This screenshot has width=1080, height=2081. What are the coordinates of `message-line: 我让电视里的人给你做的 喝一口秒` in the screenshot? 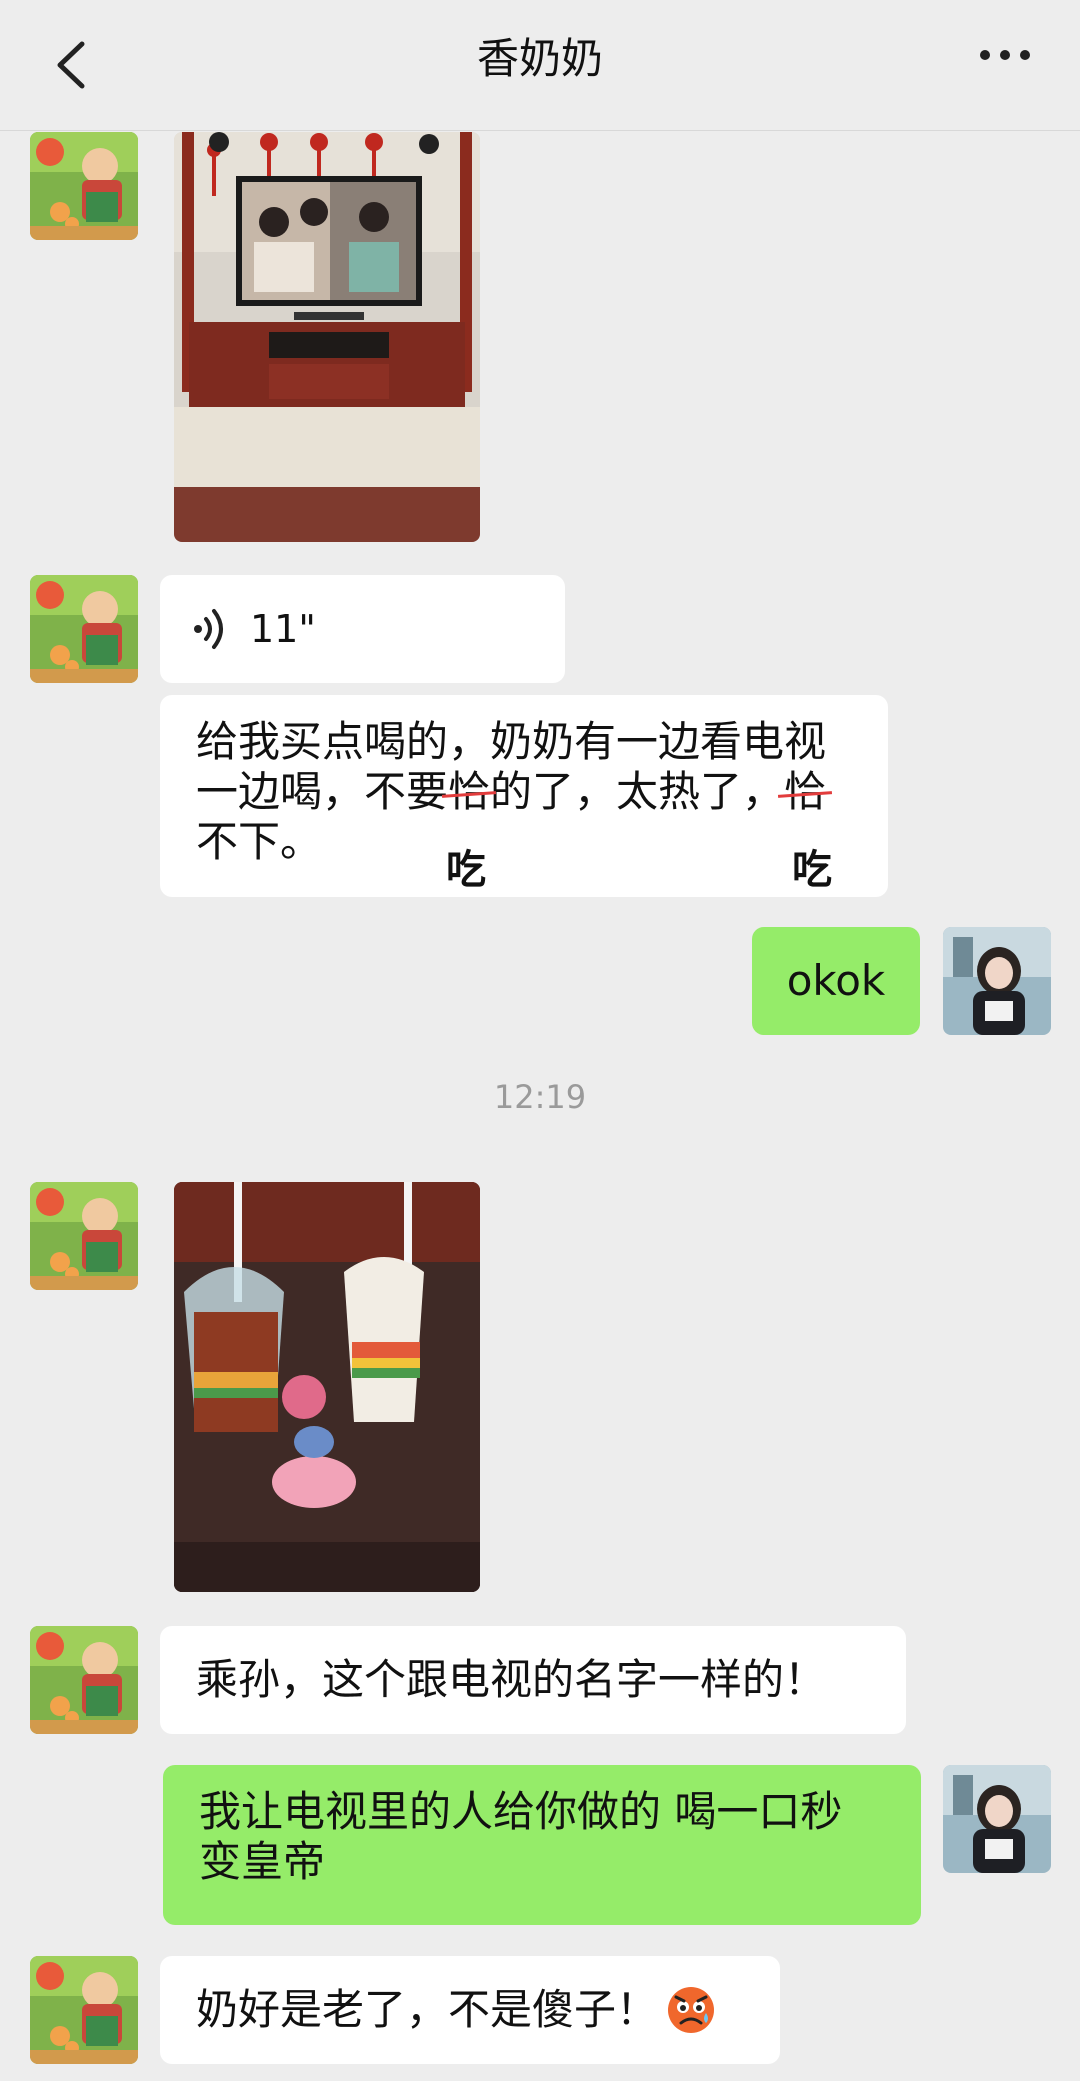 It's located at (521, 1811).